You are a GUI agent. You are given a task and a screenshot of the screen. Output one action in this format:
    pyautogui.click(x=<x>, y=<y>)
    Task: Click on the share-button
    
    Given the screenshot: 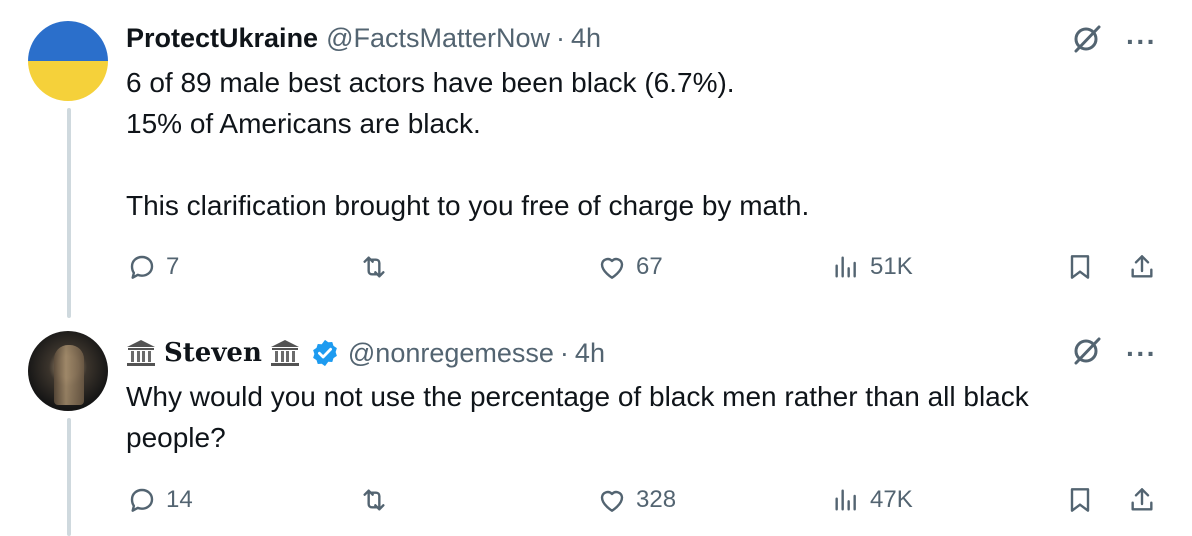 What is the action you would take?
    pyautogui.click(x=1142, y=500)
    